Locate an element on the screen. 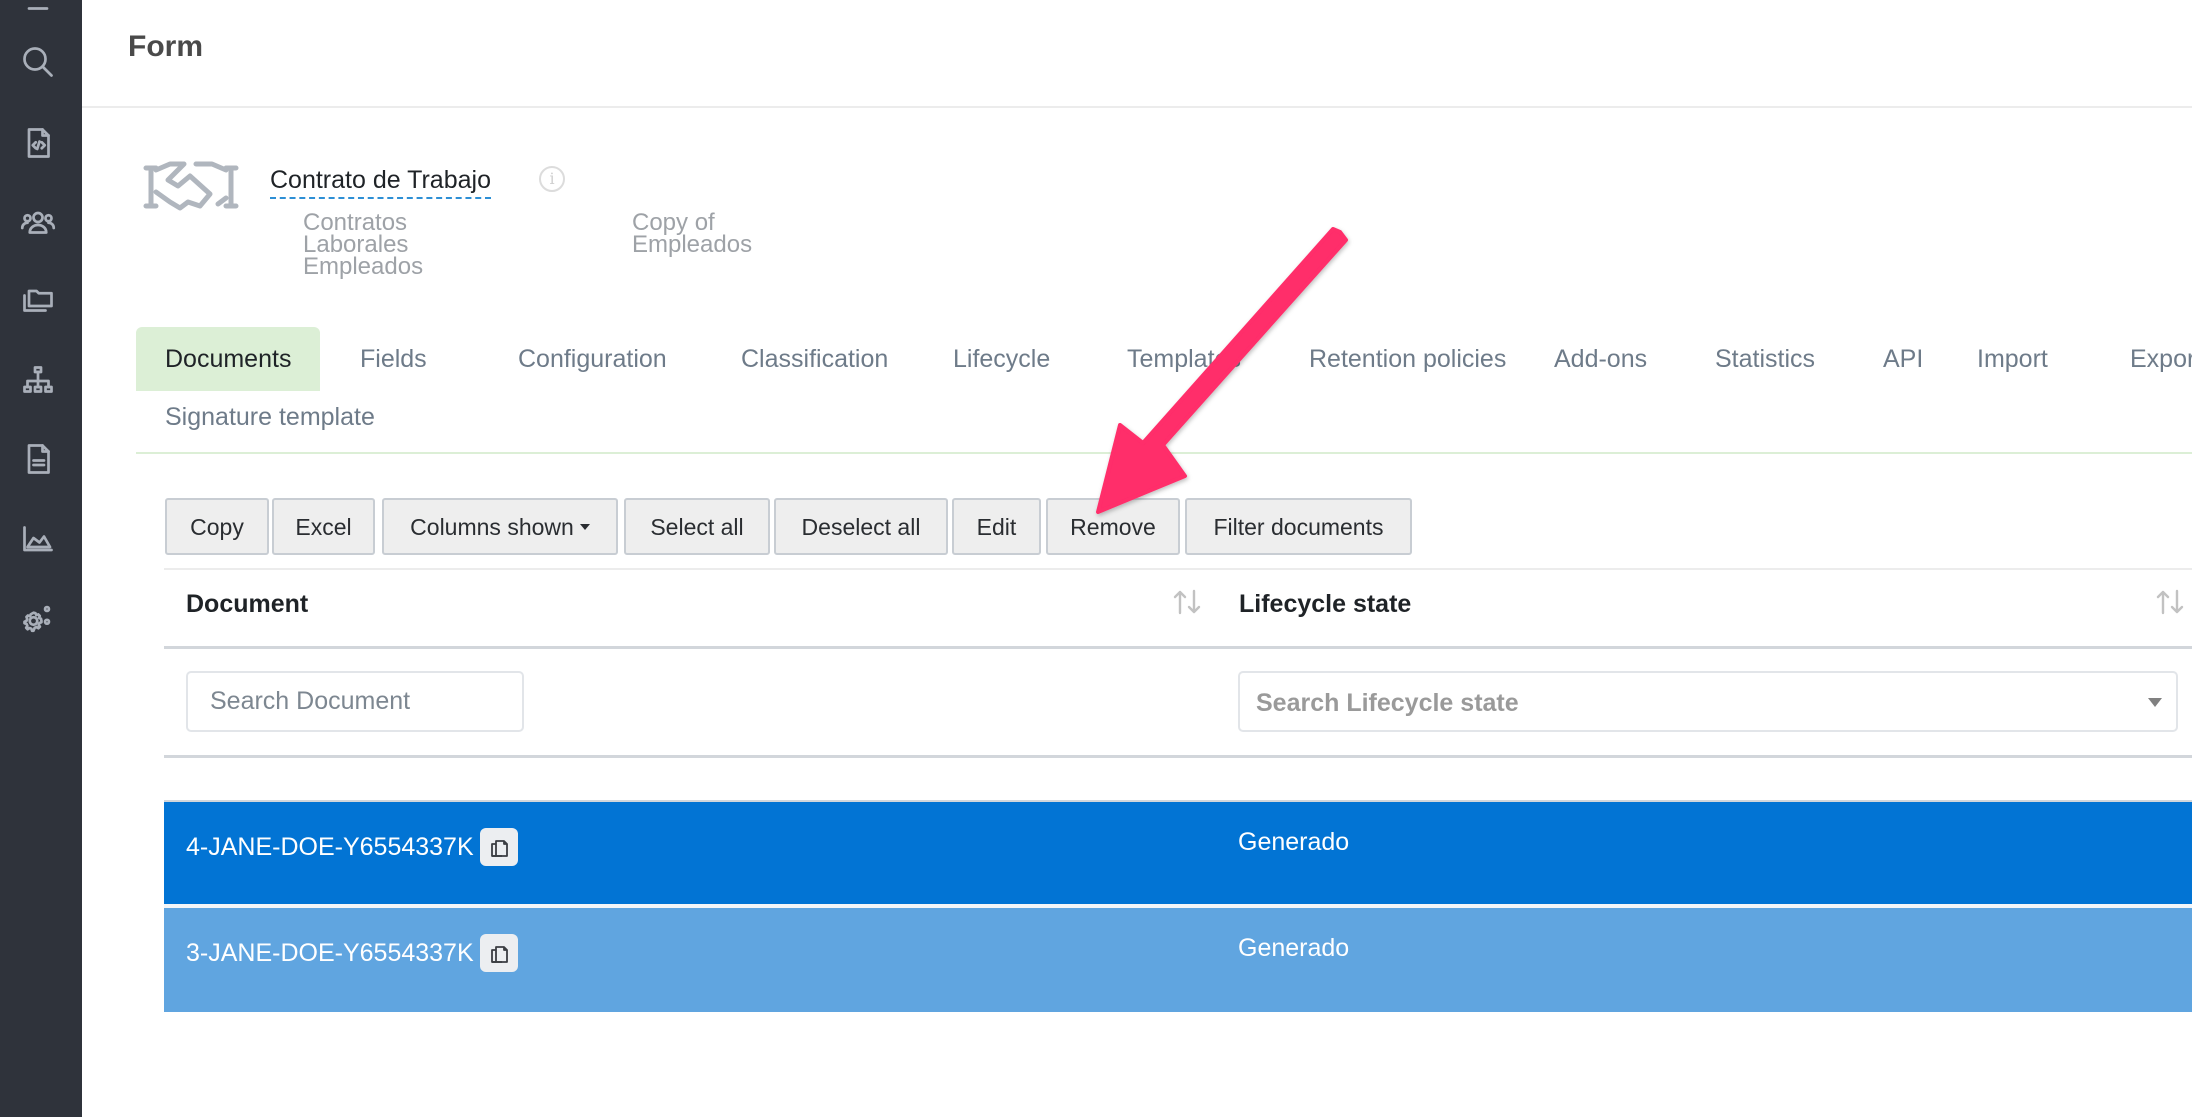  tab-lifecycle: Lifecycle is located at coordinates (1001, 359).